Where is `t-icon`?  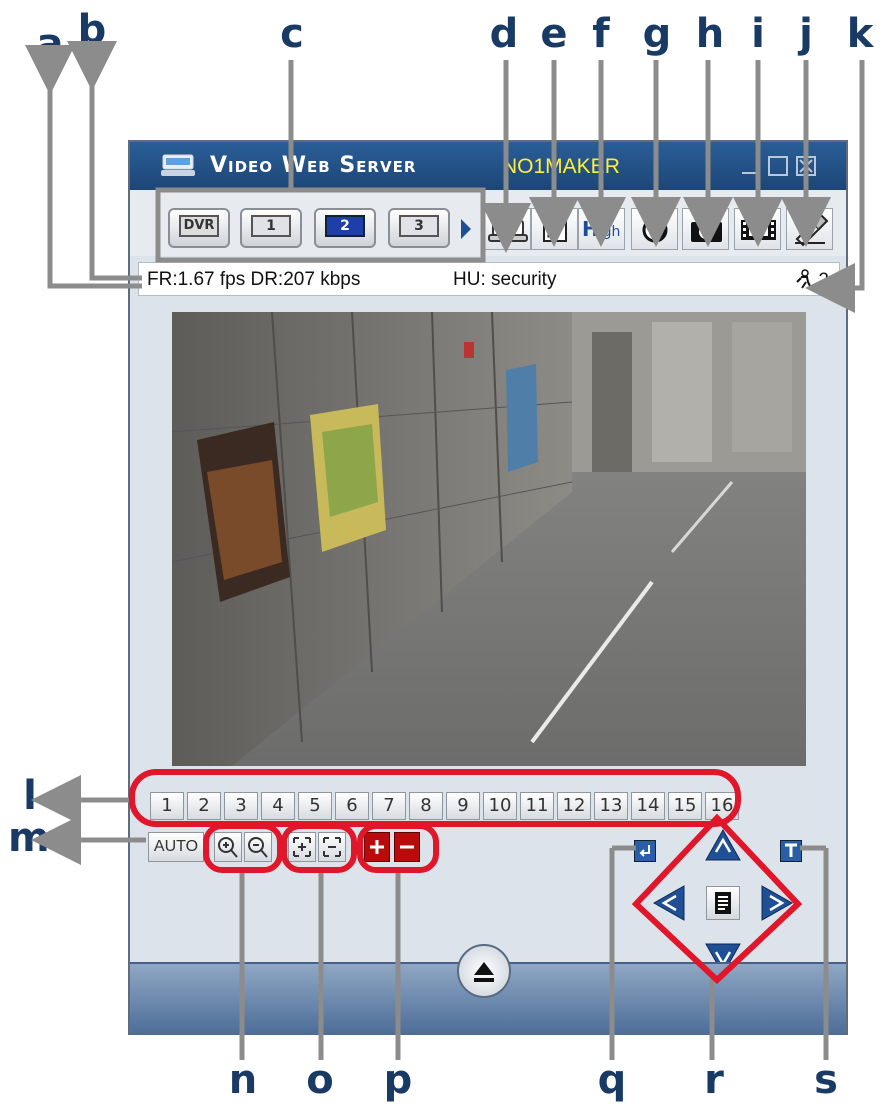
t-icon is located at coordinates (791, 850).